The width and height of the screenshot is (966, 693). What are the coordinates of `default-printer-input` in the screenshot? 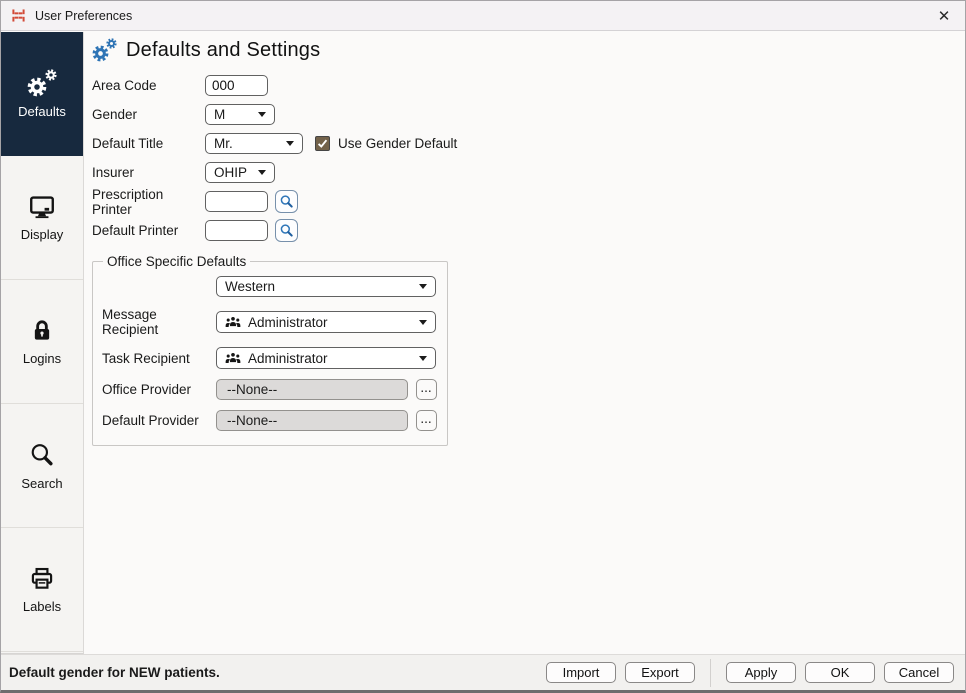 It's located at (236, 230).